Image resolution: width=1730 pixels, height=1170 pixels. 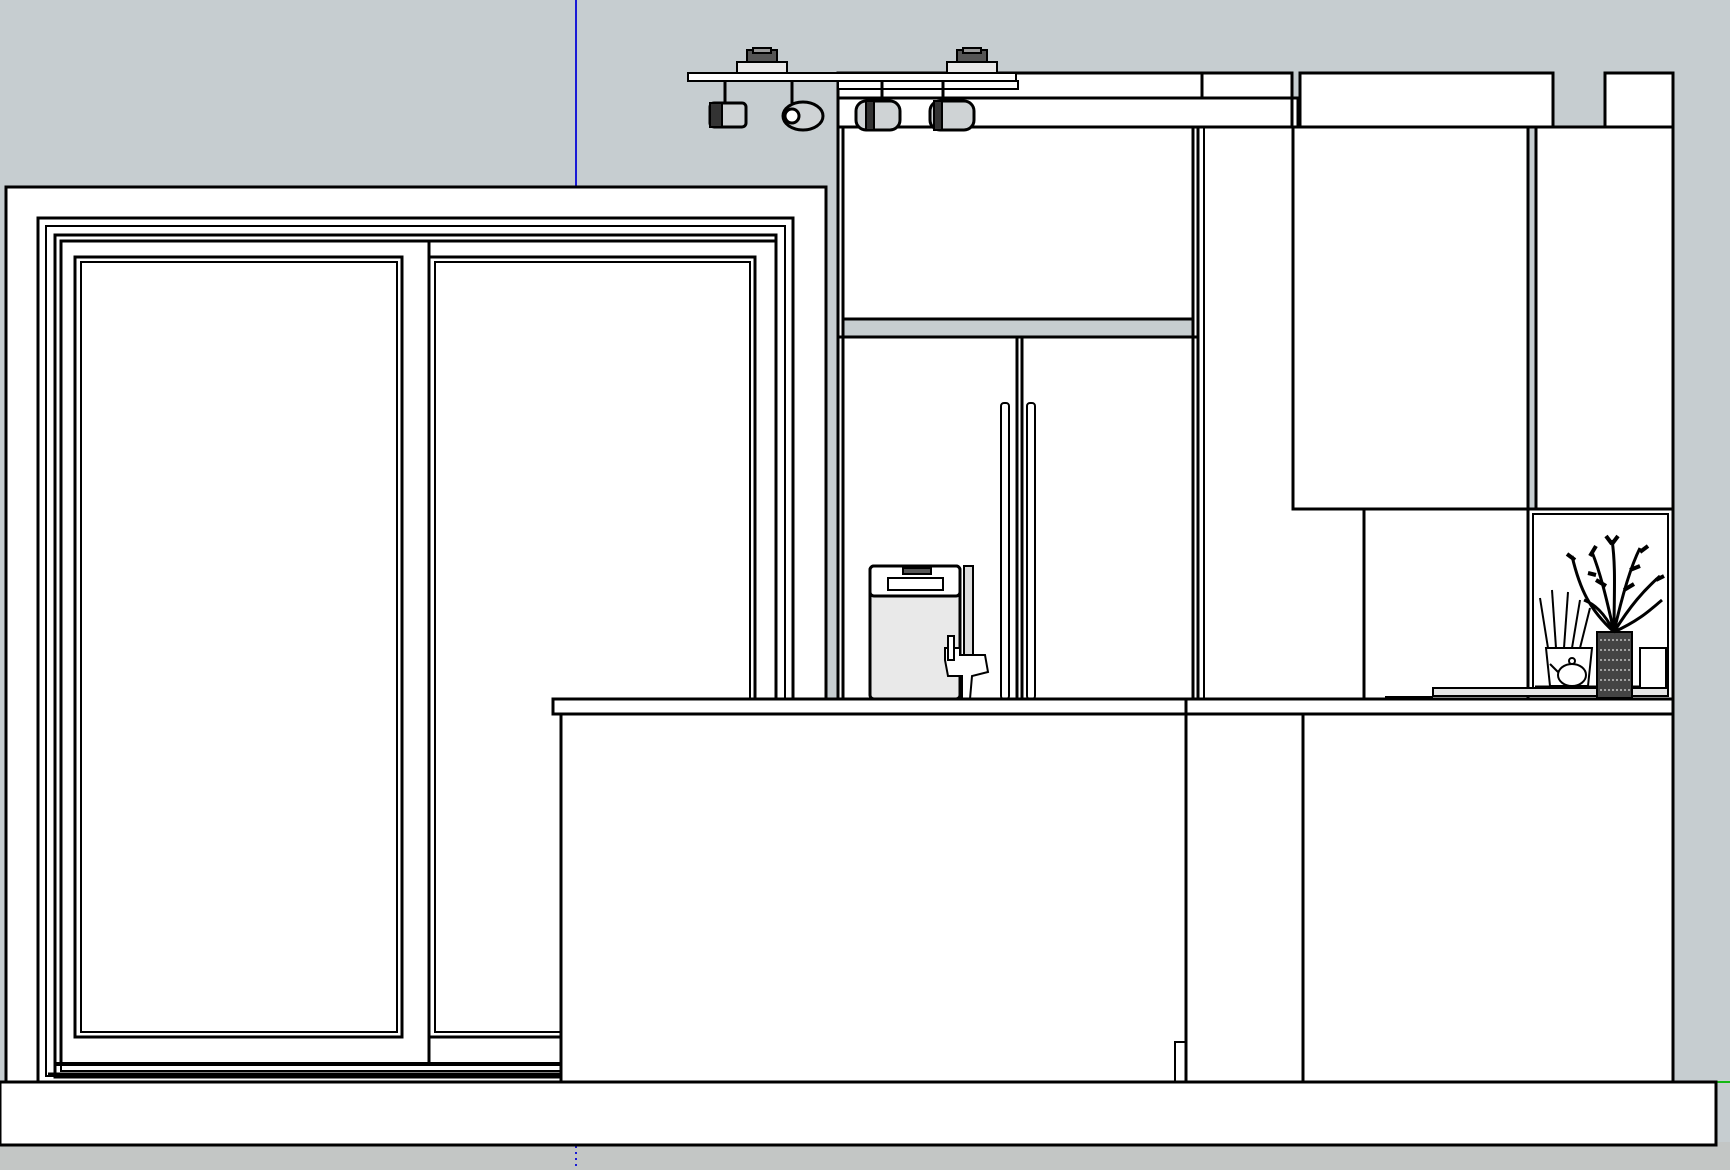 I want to click on upper-cabinet, so click(x=1018, y=232).